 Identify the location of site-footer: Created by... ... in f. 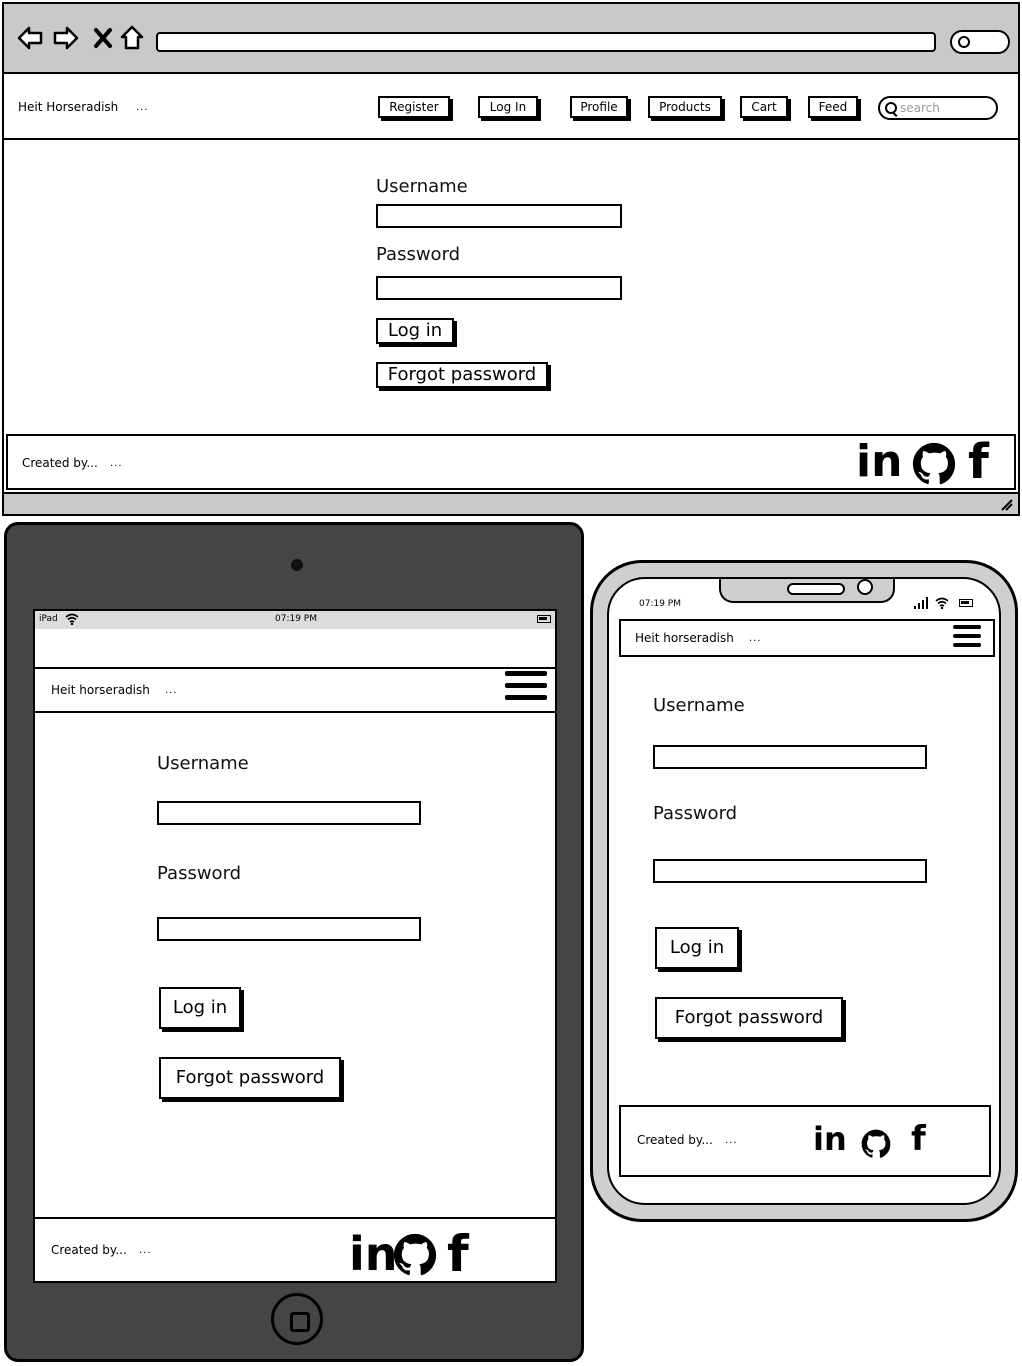
(511, 462).